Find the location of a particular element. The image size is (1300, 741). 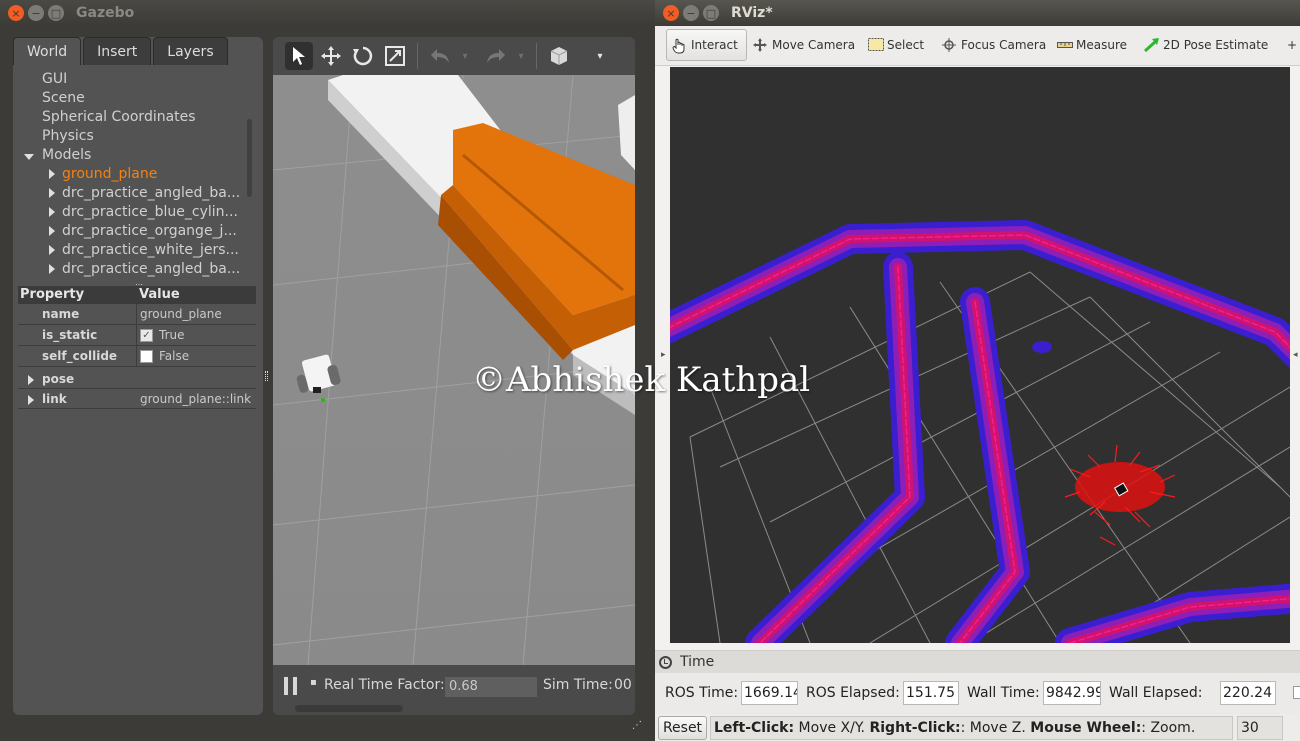

redo-icon is located at coordinates (496, 56).